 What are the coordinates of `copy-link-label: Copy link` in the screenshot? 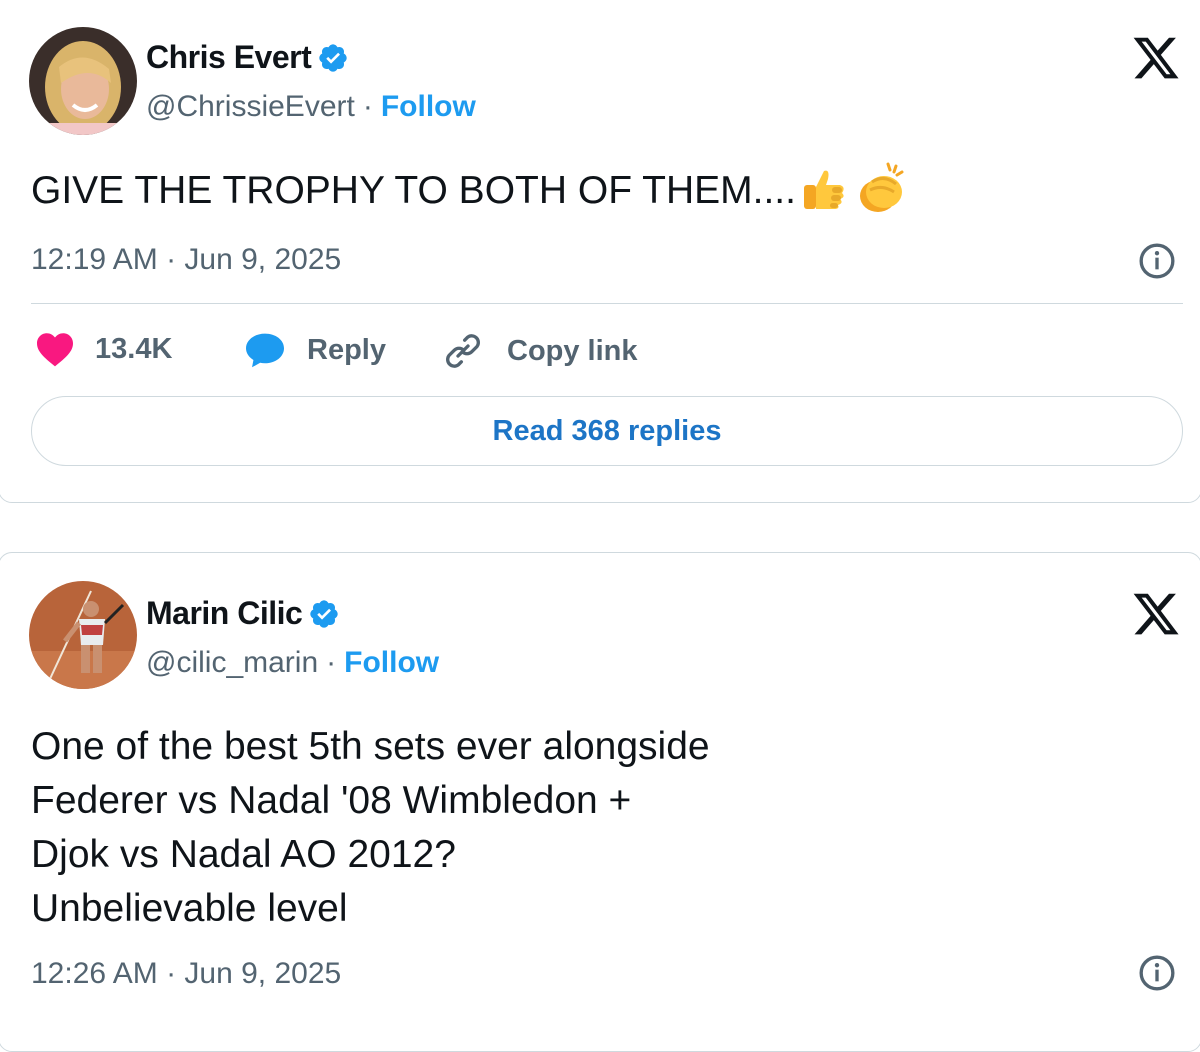 It's located at (572, 350).